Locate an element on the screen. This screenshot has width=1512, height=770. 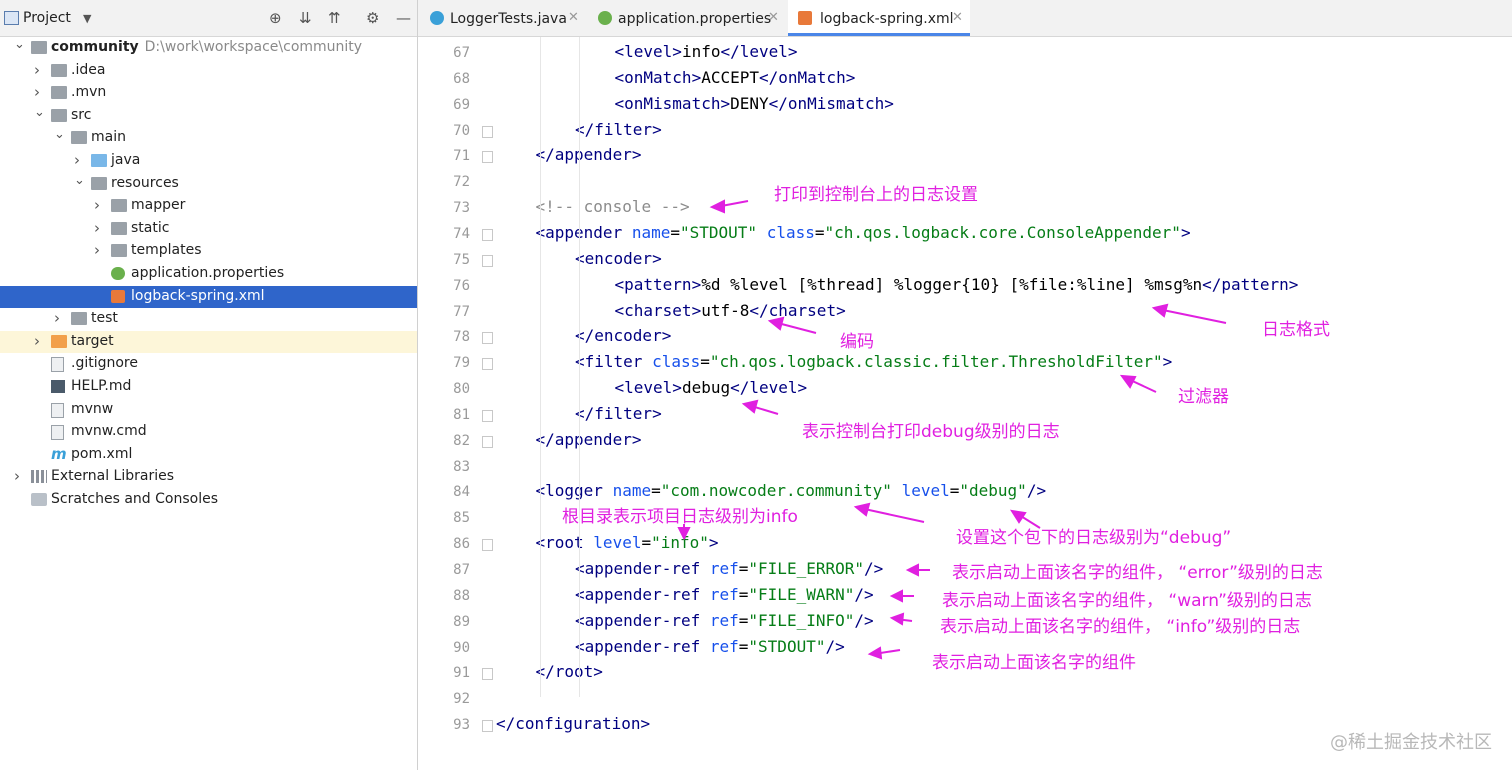
tree-item-label: main is located at coordinates (108, 137).